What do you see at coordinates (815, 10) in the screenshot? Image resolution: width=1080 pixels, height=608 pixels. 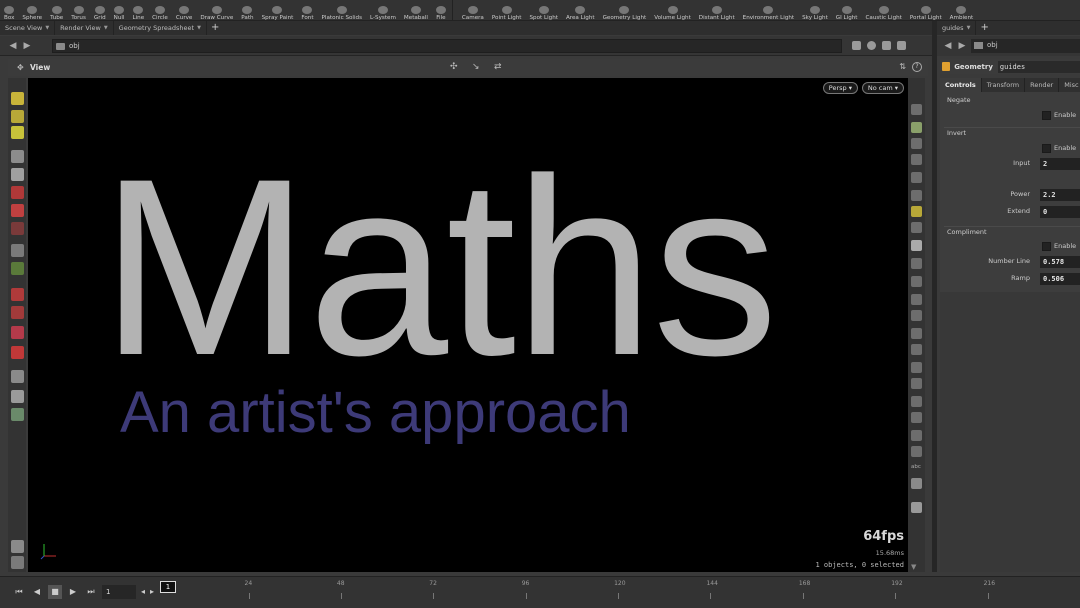 I see `shelf-tool-sky-light: Sky Light` at bounding box center [815, 10].